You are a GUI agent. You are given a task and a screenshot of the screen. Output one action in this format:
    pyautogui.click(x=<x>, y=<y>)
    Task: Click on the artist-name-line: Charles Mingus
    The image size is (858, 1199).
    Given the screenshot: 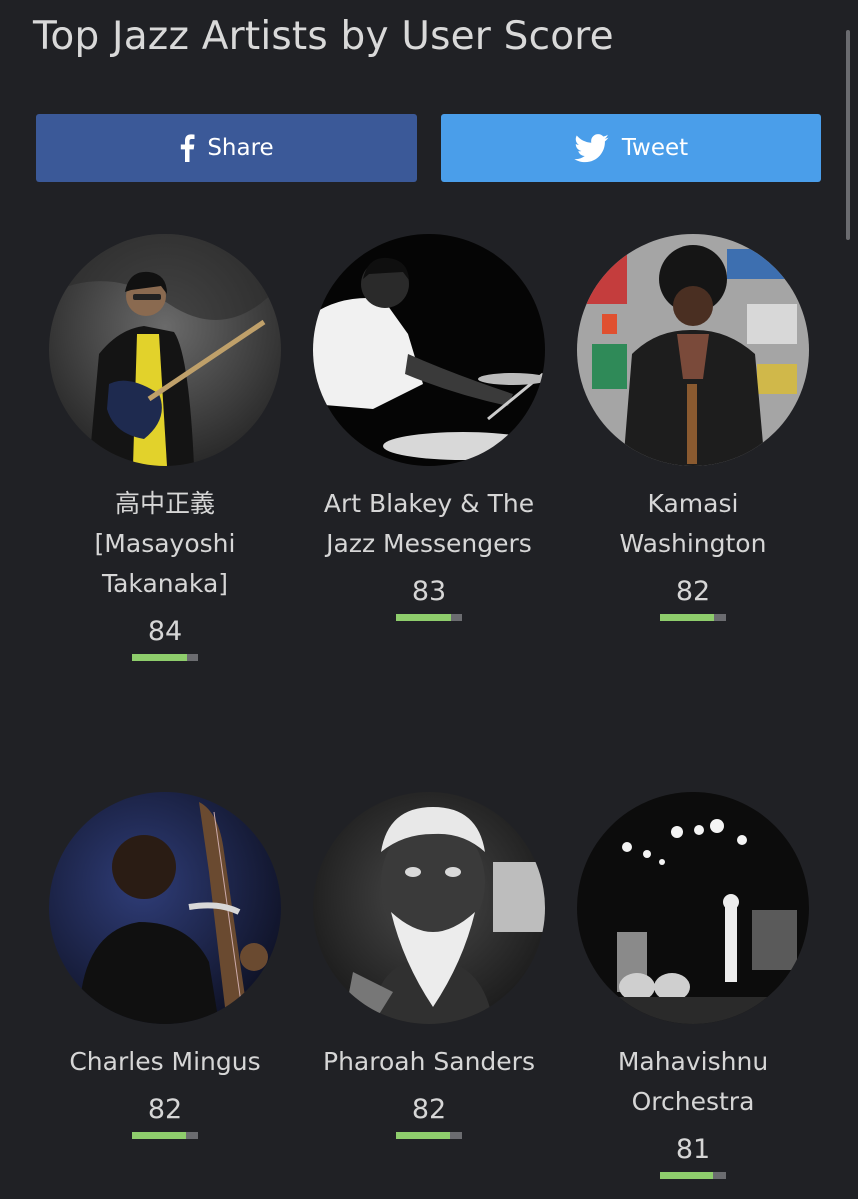 What is the action you would take?
    pyautogui.click(x=165, y=1061)
    